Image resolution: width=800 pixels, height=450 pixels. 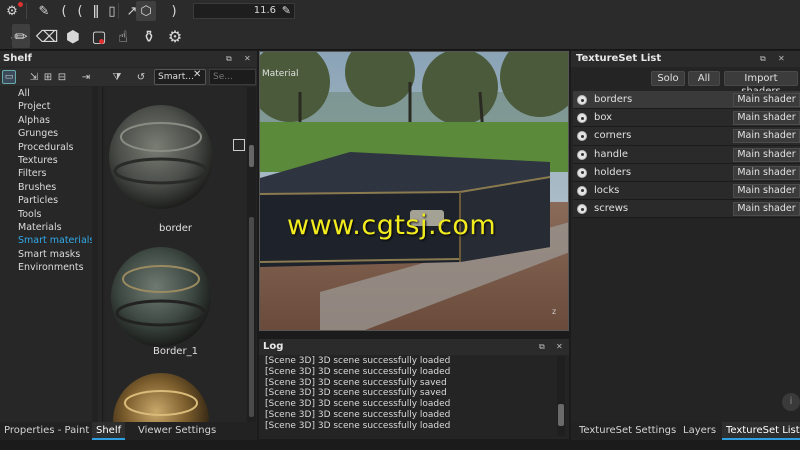 I want to click on tab-viewer-settings: Viewer Settings, so click(x=177, y=431).